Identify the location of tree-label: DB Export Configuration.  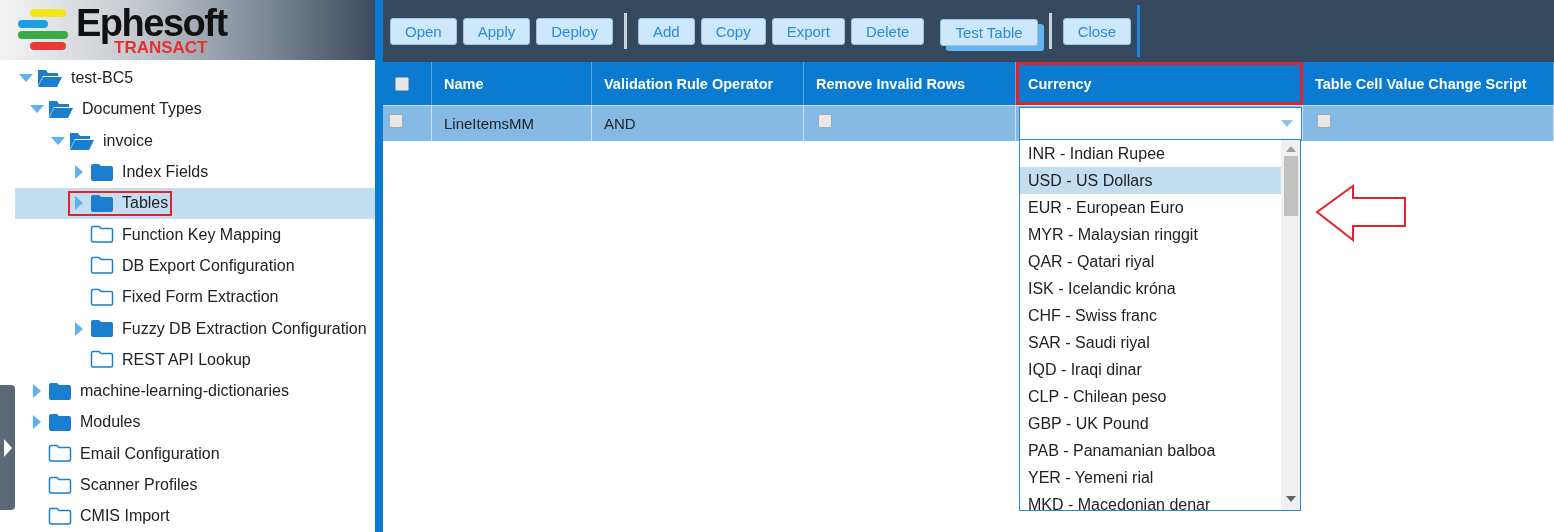
(208, 265).